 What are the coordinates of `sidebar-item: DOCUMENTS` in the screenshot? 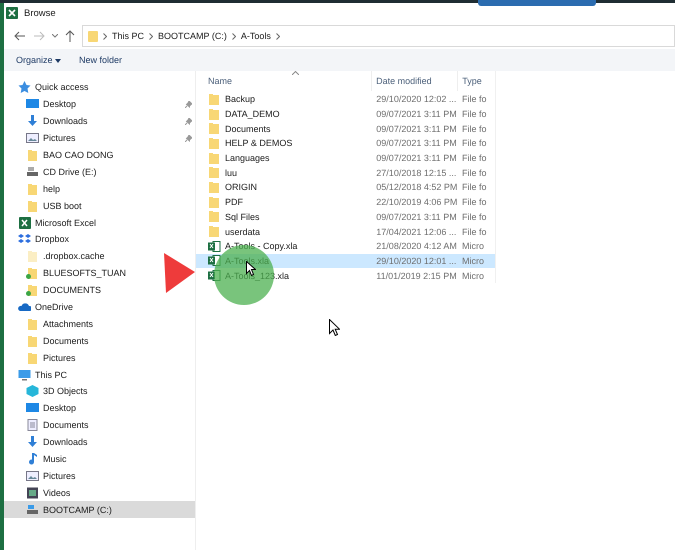 It's located at (54, 290).